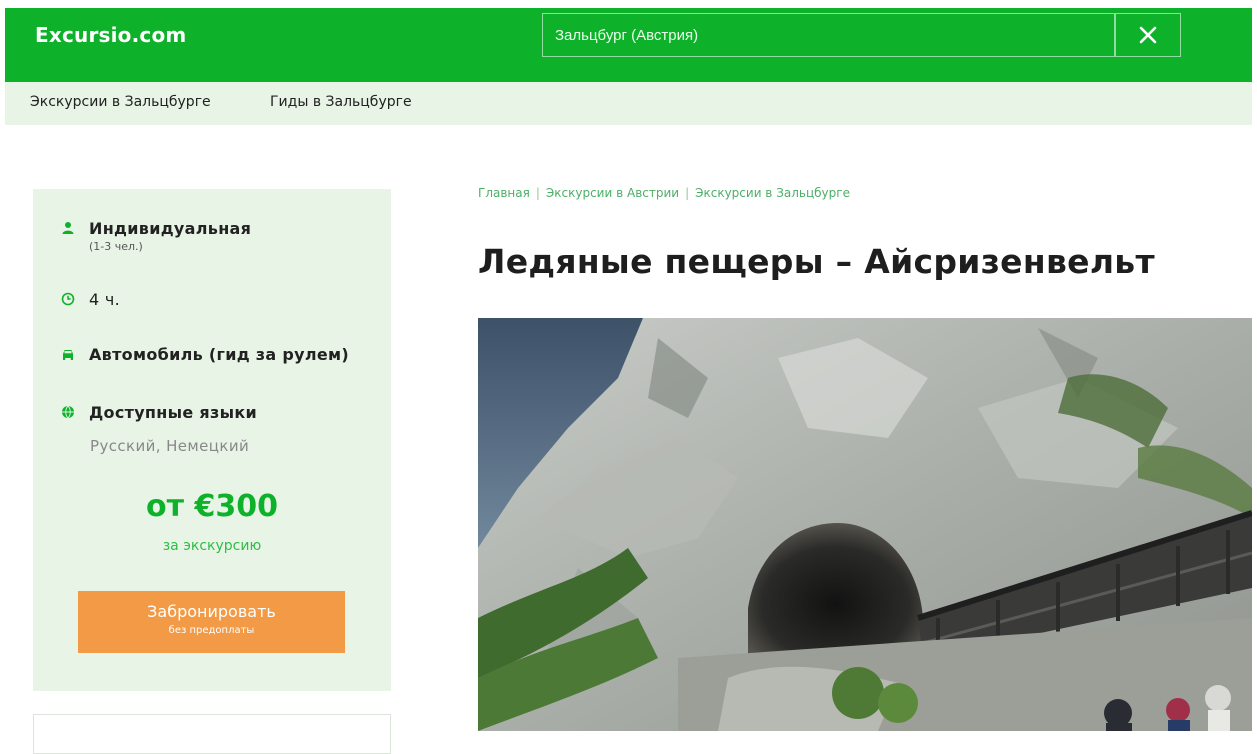  Describe the element at coordinates (219, 354) in the screenshot. I see `transport-text: Автомобиль (гид за рулем)` at that location.